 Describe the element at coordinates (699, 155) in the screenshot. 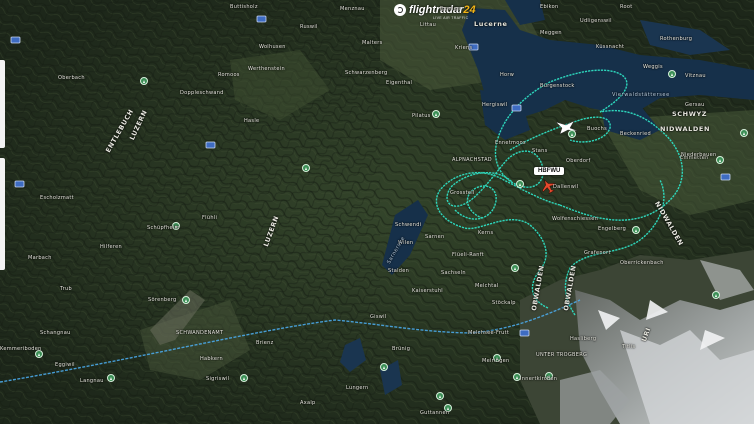

I see `label-niederbauen: Niederbauen` at that location.